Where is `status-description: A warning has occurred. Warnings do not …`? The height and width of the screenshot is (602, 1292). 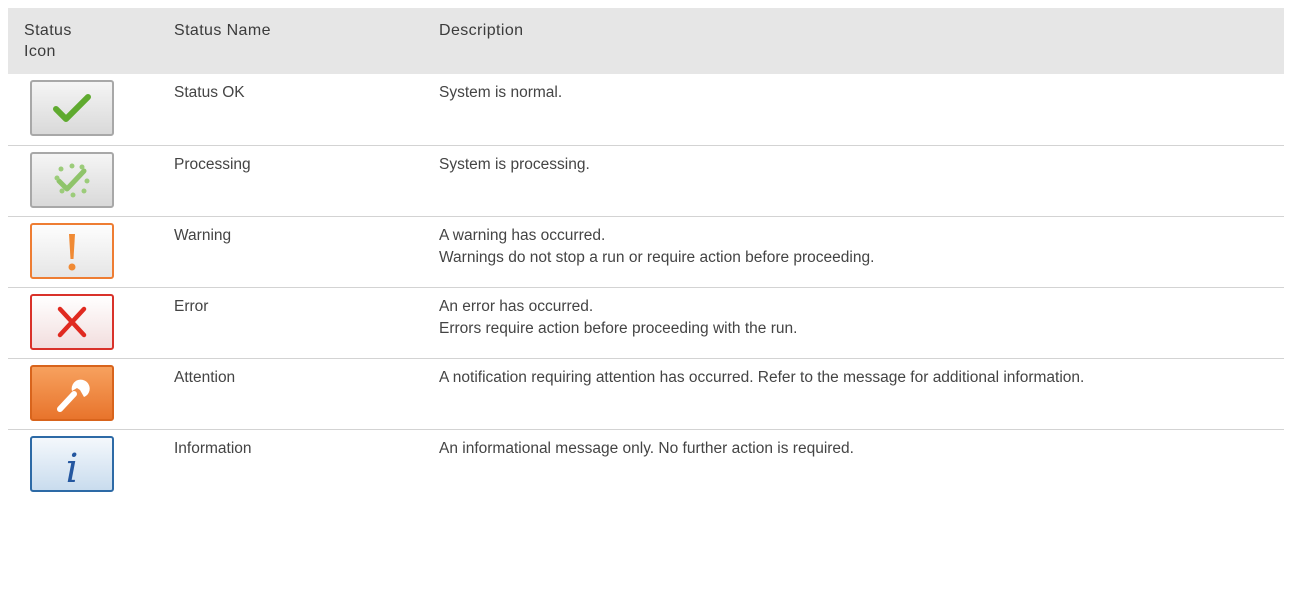
status-description: A warning has occurred. Warnings do not … is located at coordinates (853, 251).